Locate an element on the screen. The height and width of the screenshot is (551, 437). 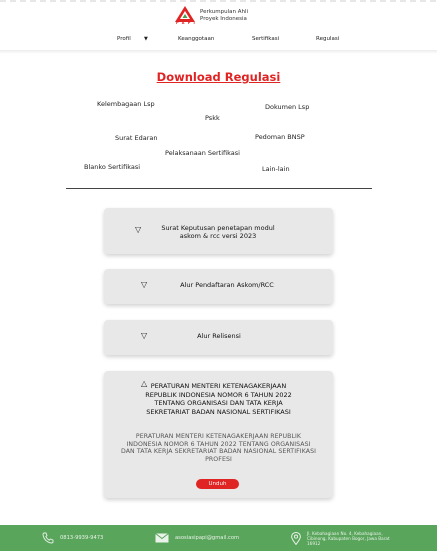
document-title: Alur Pendaftaran Askom/RCC is located at coordinates (227, 285).